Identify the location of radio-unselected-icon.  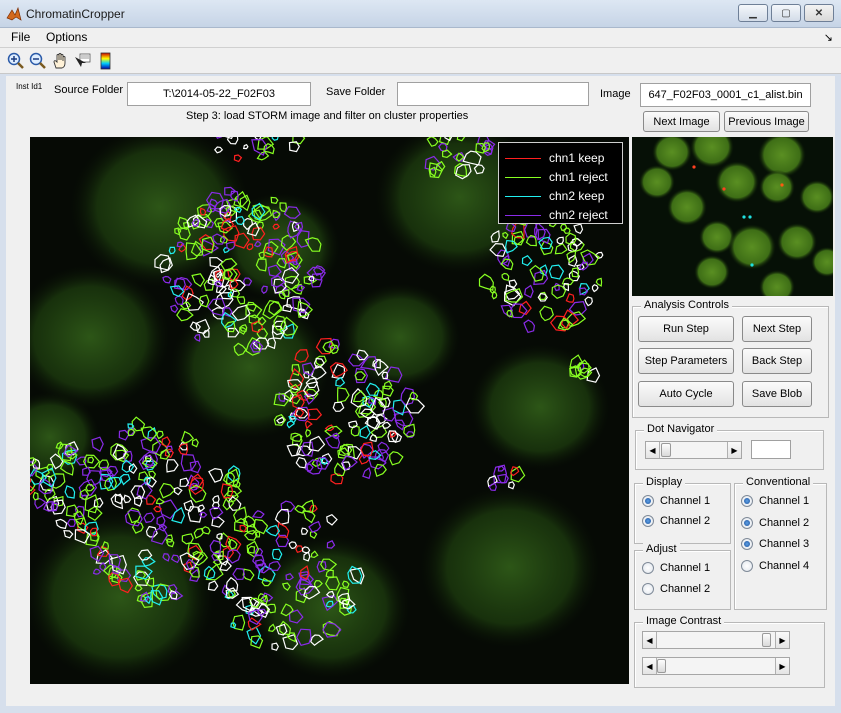
(648, 568).